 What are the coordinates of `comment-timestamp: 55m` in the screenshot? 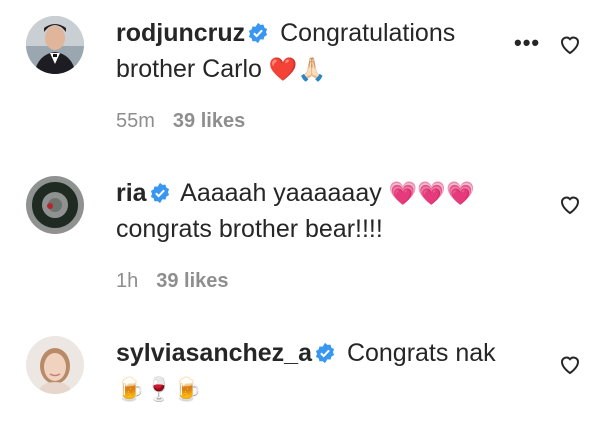 It's located at (135, 121).